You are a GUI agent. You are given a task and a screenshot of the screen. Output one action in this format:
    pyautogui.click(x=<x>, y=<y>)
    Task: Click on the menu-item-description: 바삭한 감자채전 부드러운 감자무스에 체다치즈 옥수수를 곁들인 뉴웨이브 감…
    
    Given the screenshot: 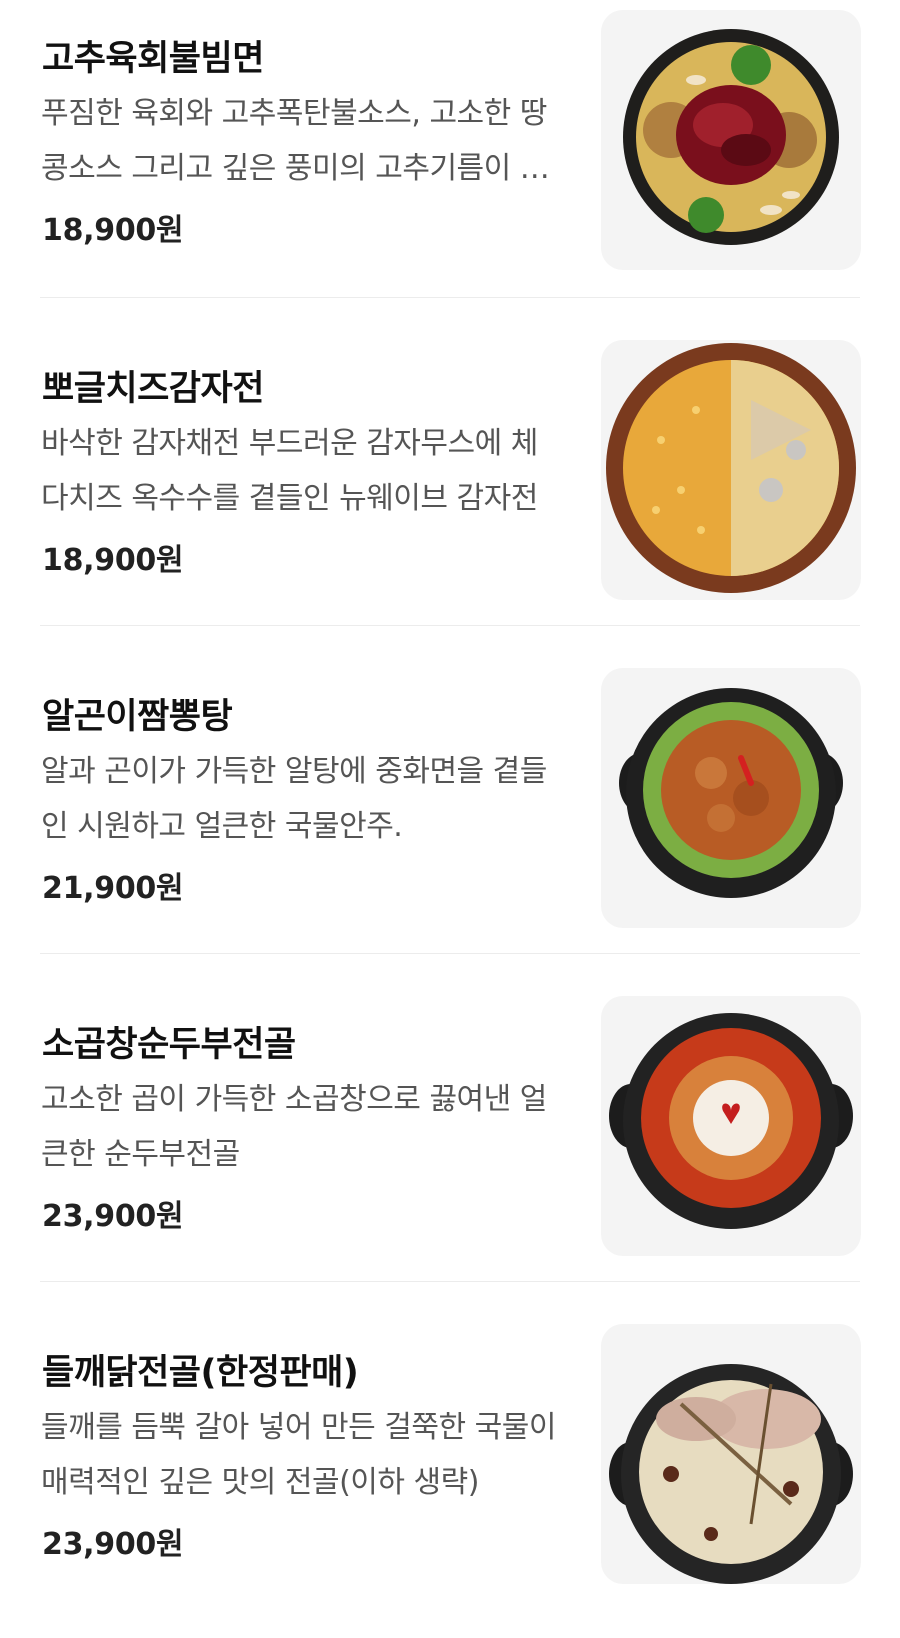 What is the action you would take?
    pyautogui.click(x=289, y=471)
    